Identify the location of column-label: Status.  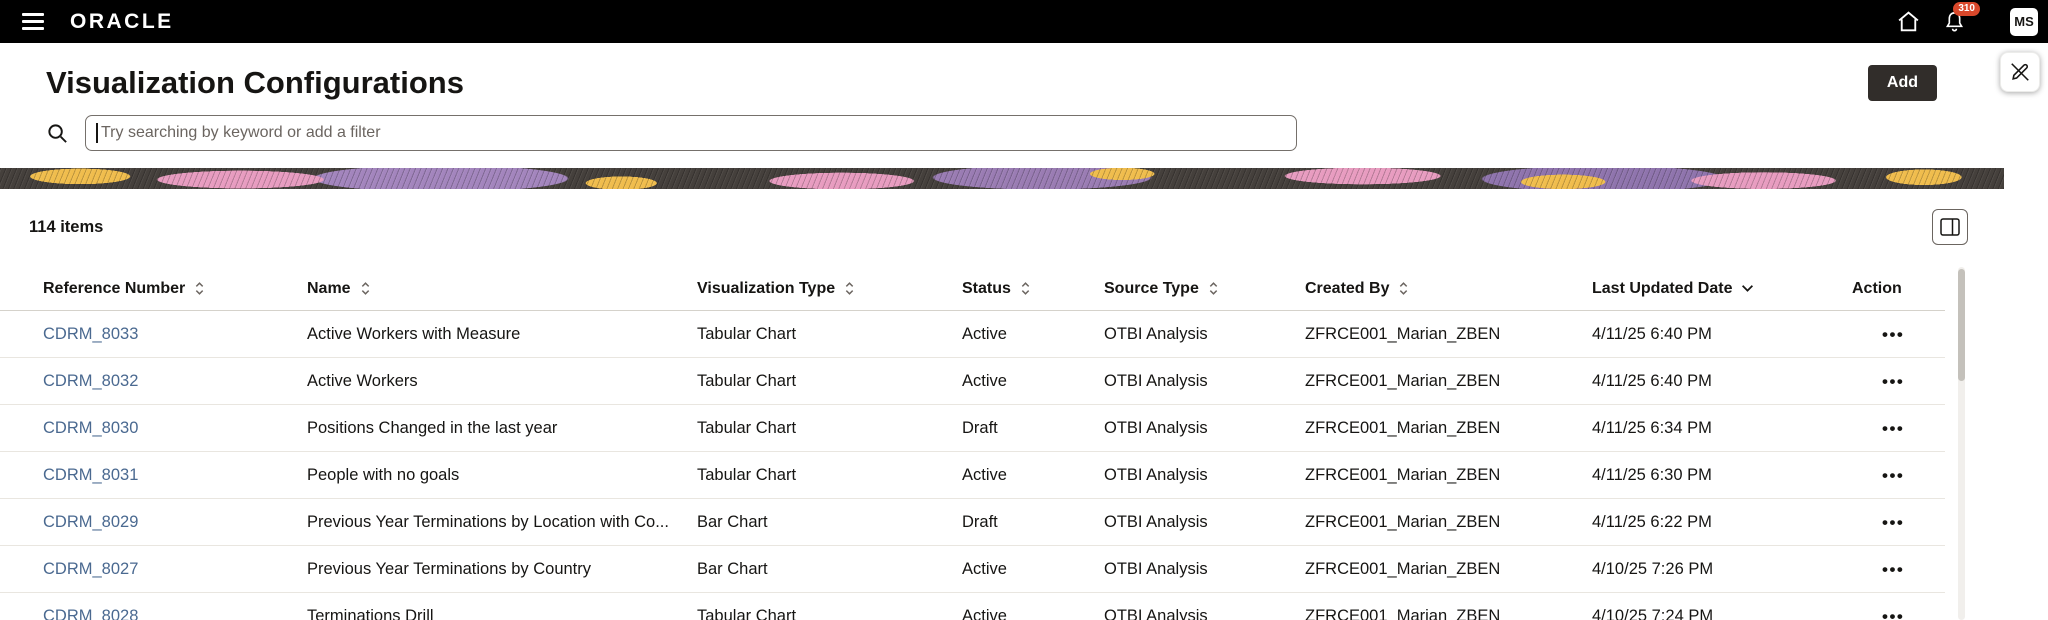
(986, 288).